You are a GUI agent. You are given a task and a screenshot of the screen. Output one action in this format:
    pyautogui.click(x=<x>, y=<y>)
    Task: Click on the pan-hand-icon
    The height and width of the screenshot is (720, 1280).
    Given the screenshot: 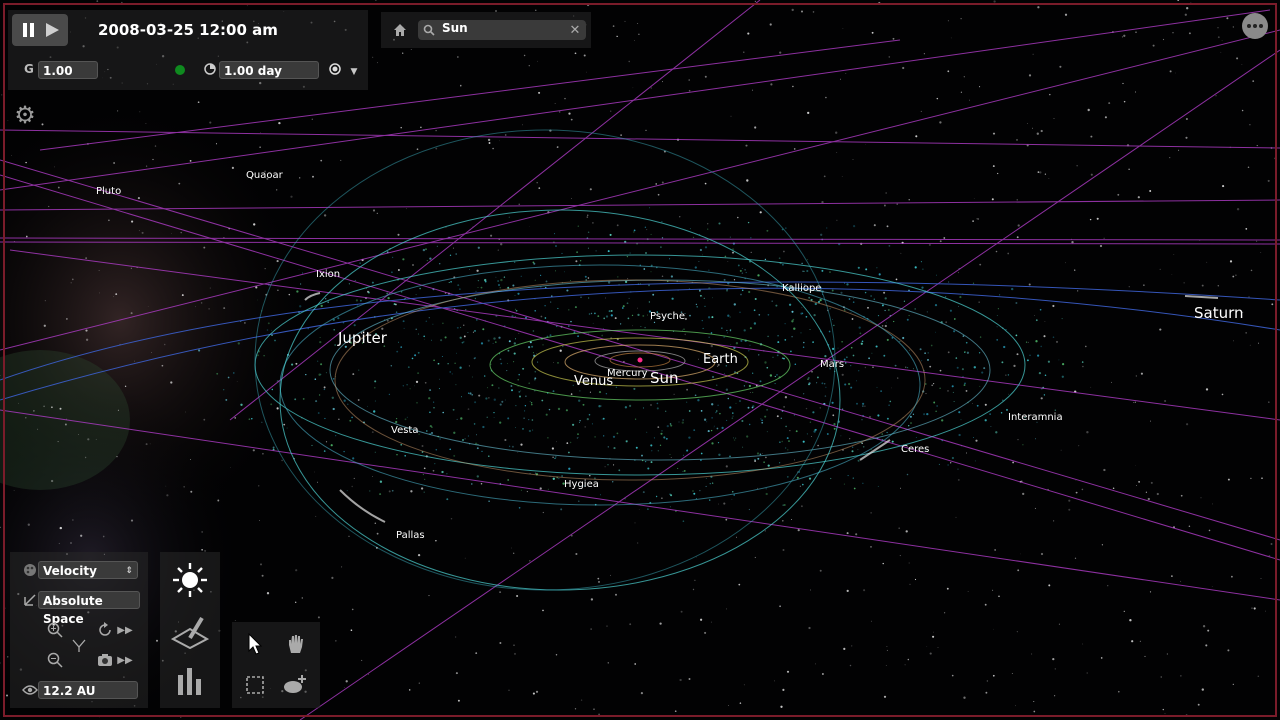 What is the action you would take?
    pyautogui.click(x=296, y=644)
    